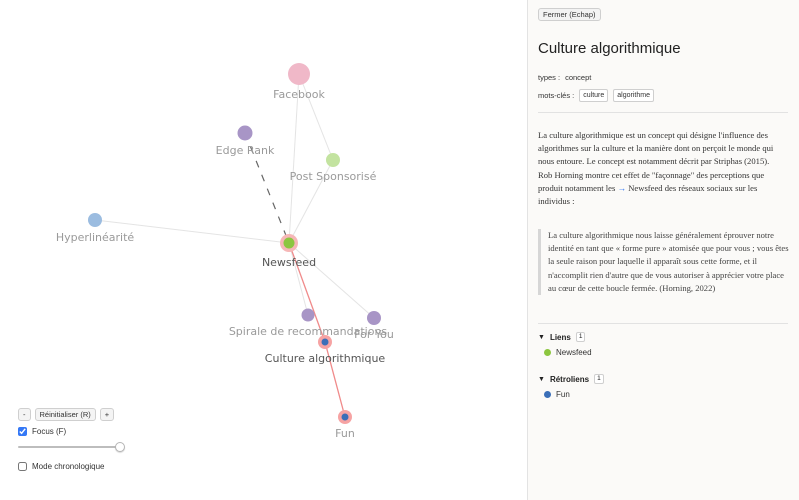 The height and width of the screenshot is (500, 799). Describe the element at coordinates (621, 188) in the screenshot. I see `newsfeed-link: →` at that location.